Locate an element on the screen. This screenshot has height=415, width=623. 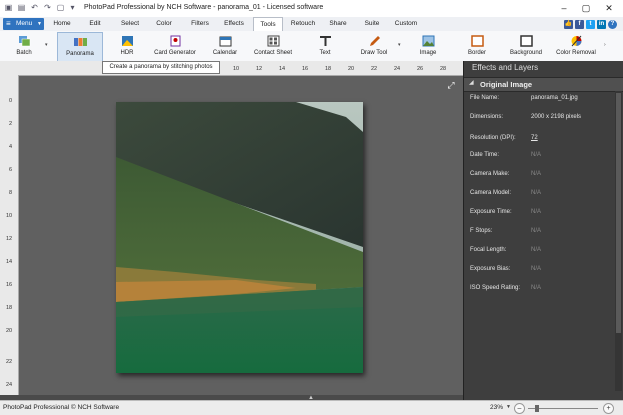
redo-icon: ↷ is located at coordinates (47, 7).